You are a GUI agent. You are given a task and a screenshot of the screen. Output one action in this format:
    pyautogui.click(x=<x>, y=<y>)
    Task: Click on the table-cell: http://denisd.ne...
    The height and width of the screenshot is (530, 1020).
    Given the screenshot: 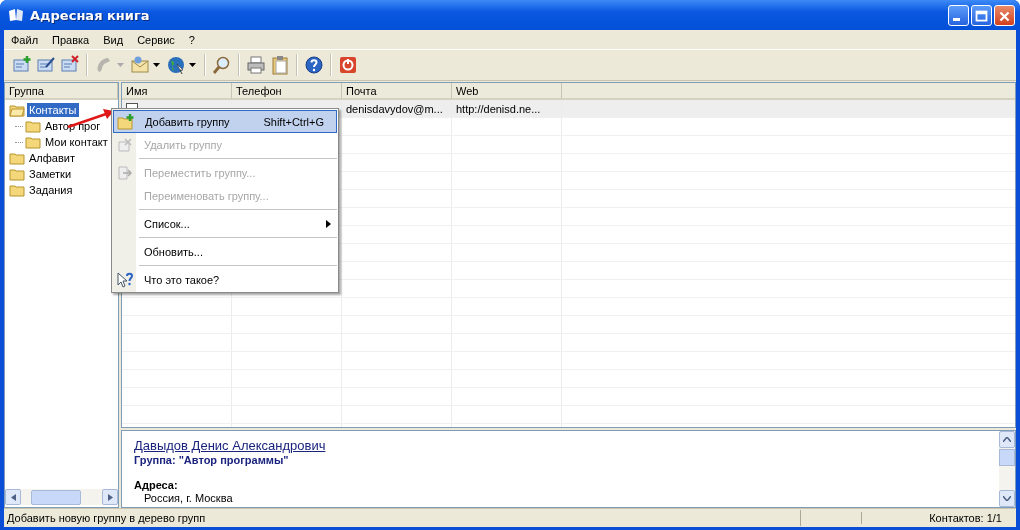 What is the action you would take?
    pyautogui.click(x=498, y=108)
    